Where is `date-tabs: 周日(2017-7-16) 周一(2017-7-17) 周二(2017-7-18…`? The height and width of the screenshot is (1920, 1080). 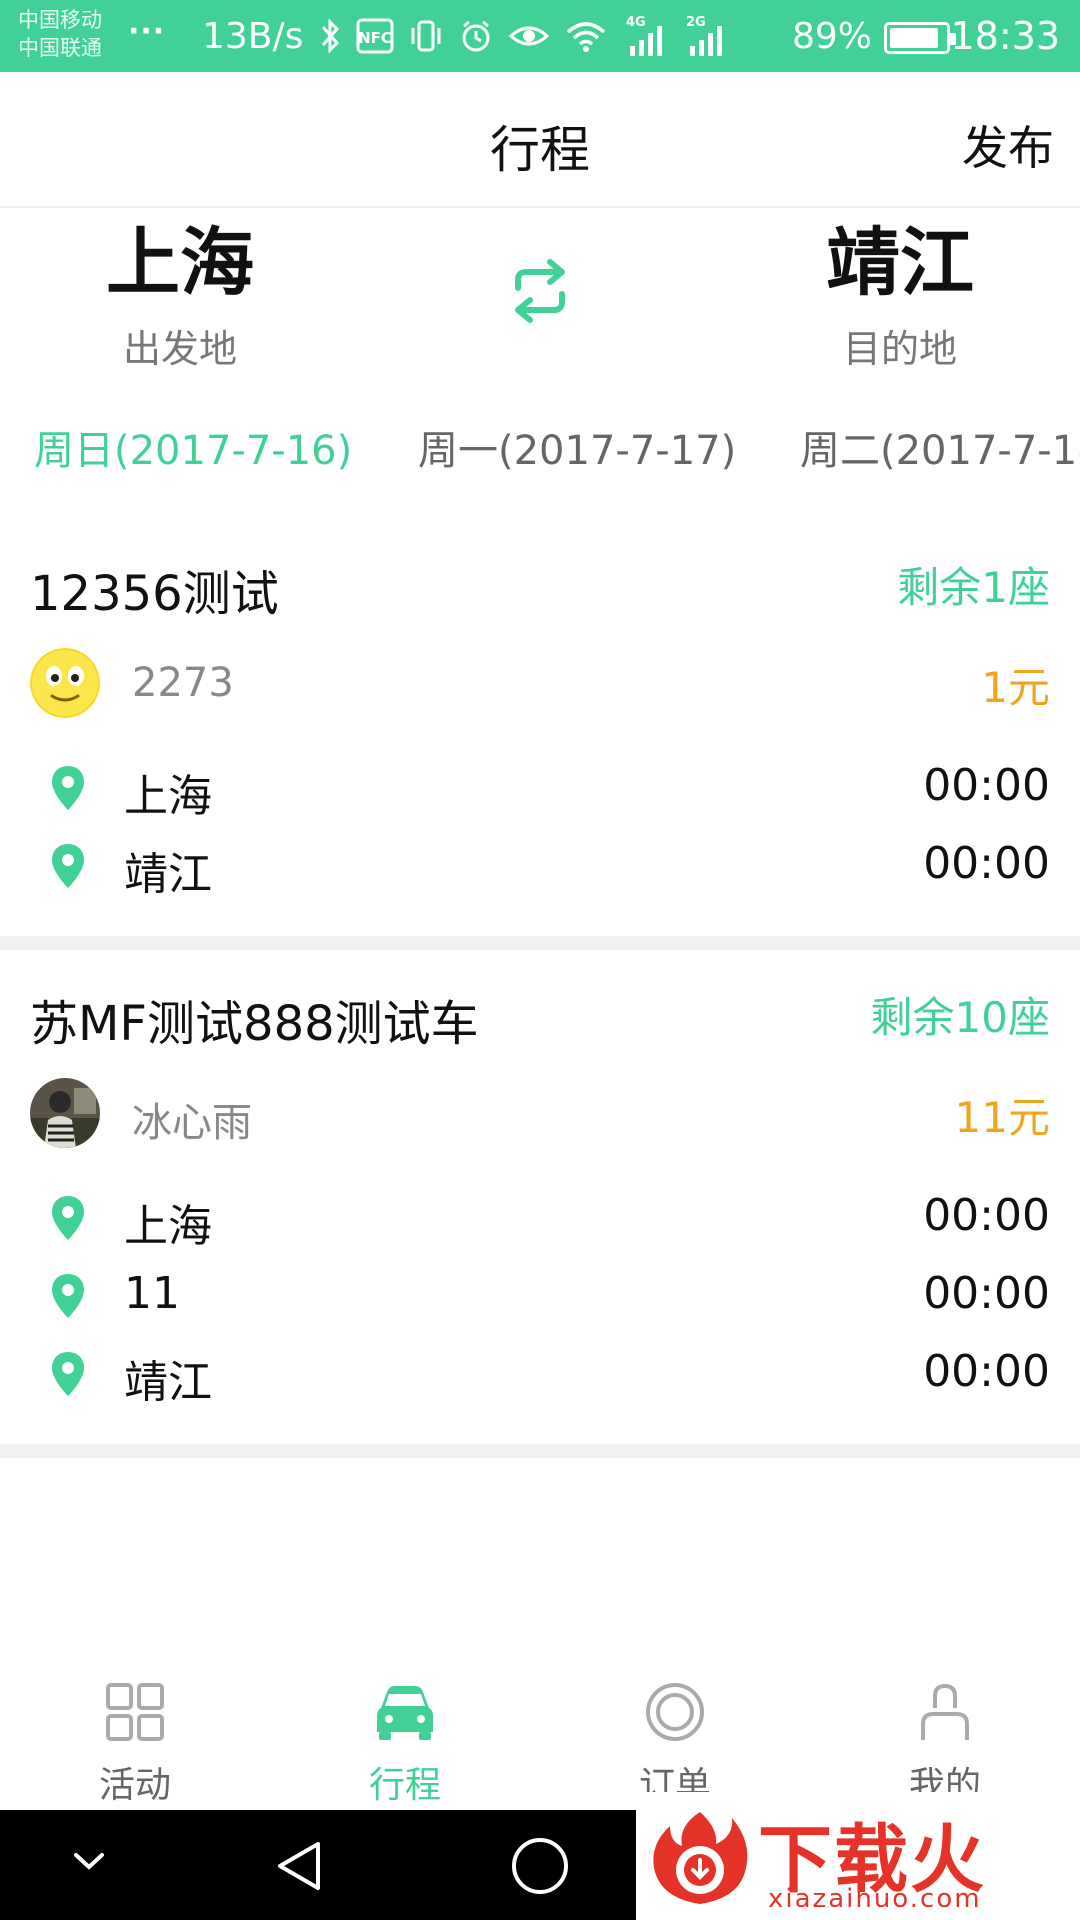
date-tabs: 周日(2017-7-16) 周一(2017-7-17) 周二(2017-7-18… is located at coordinates (540, 448).